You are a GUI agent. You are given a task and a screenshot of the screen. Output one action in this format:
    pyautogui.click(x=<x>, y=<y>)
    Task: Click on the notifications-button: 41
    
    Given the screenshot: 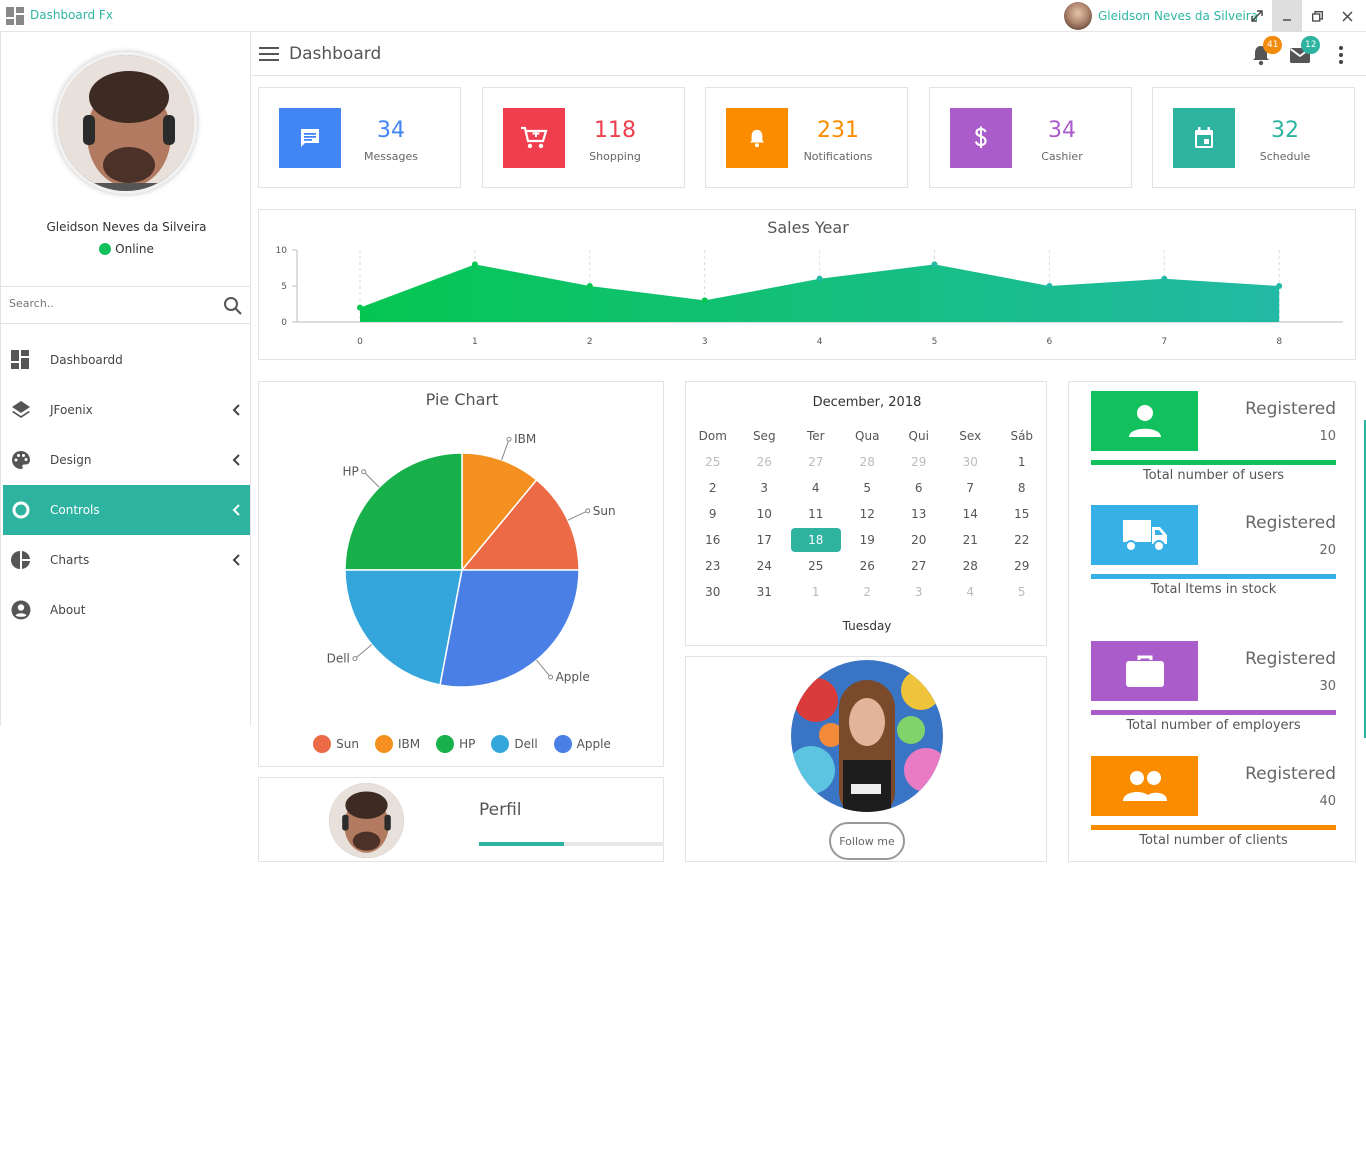 What is the action you would take?
    pyautogui.click(x=1267, y=51)
    